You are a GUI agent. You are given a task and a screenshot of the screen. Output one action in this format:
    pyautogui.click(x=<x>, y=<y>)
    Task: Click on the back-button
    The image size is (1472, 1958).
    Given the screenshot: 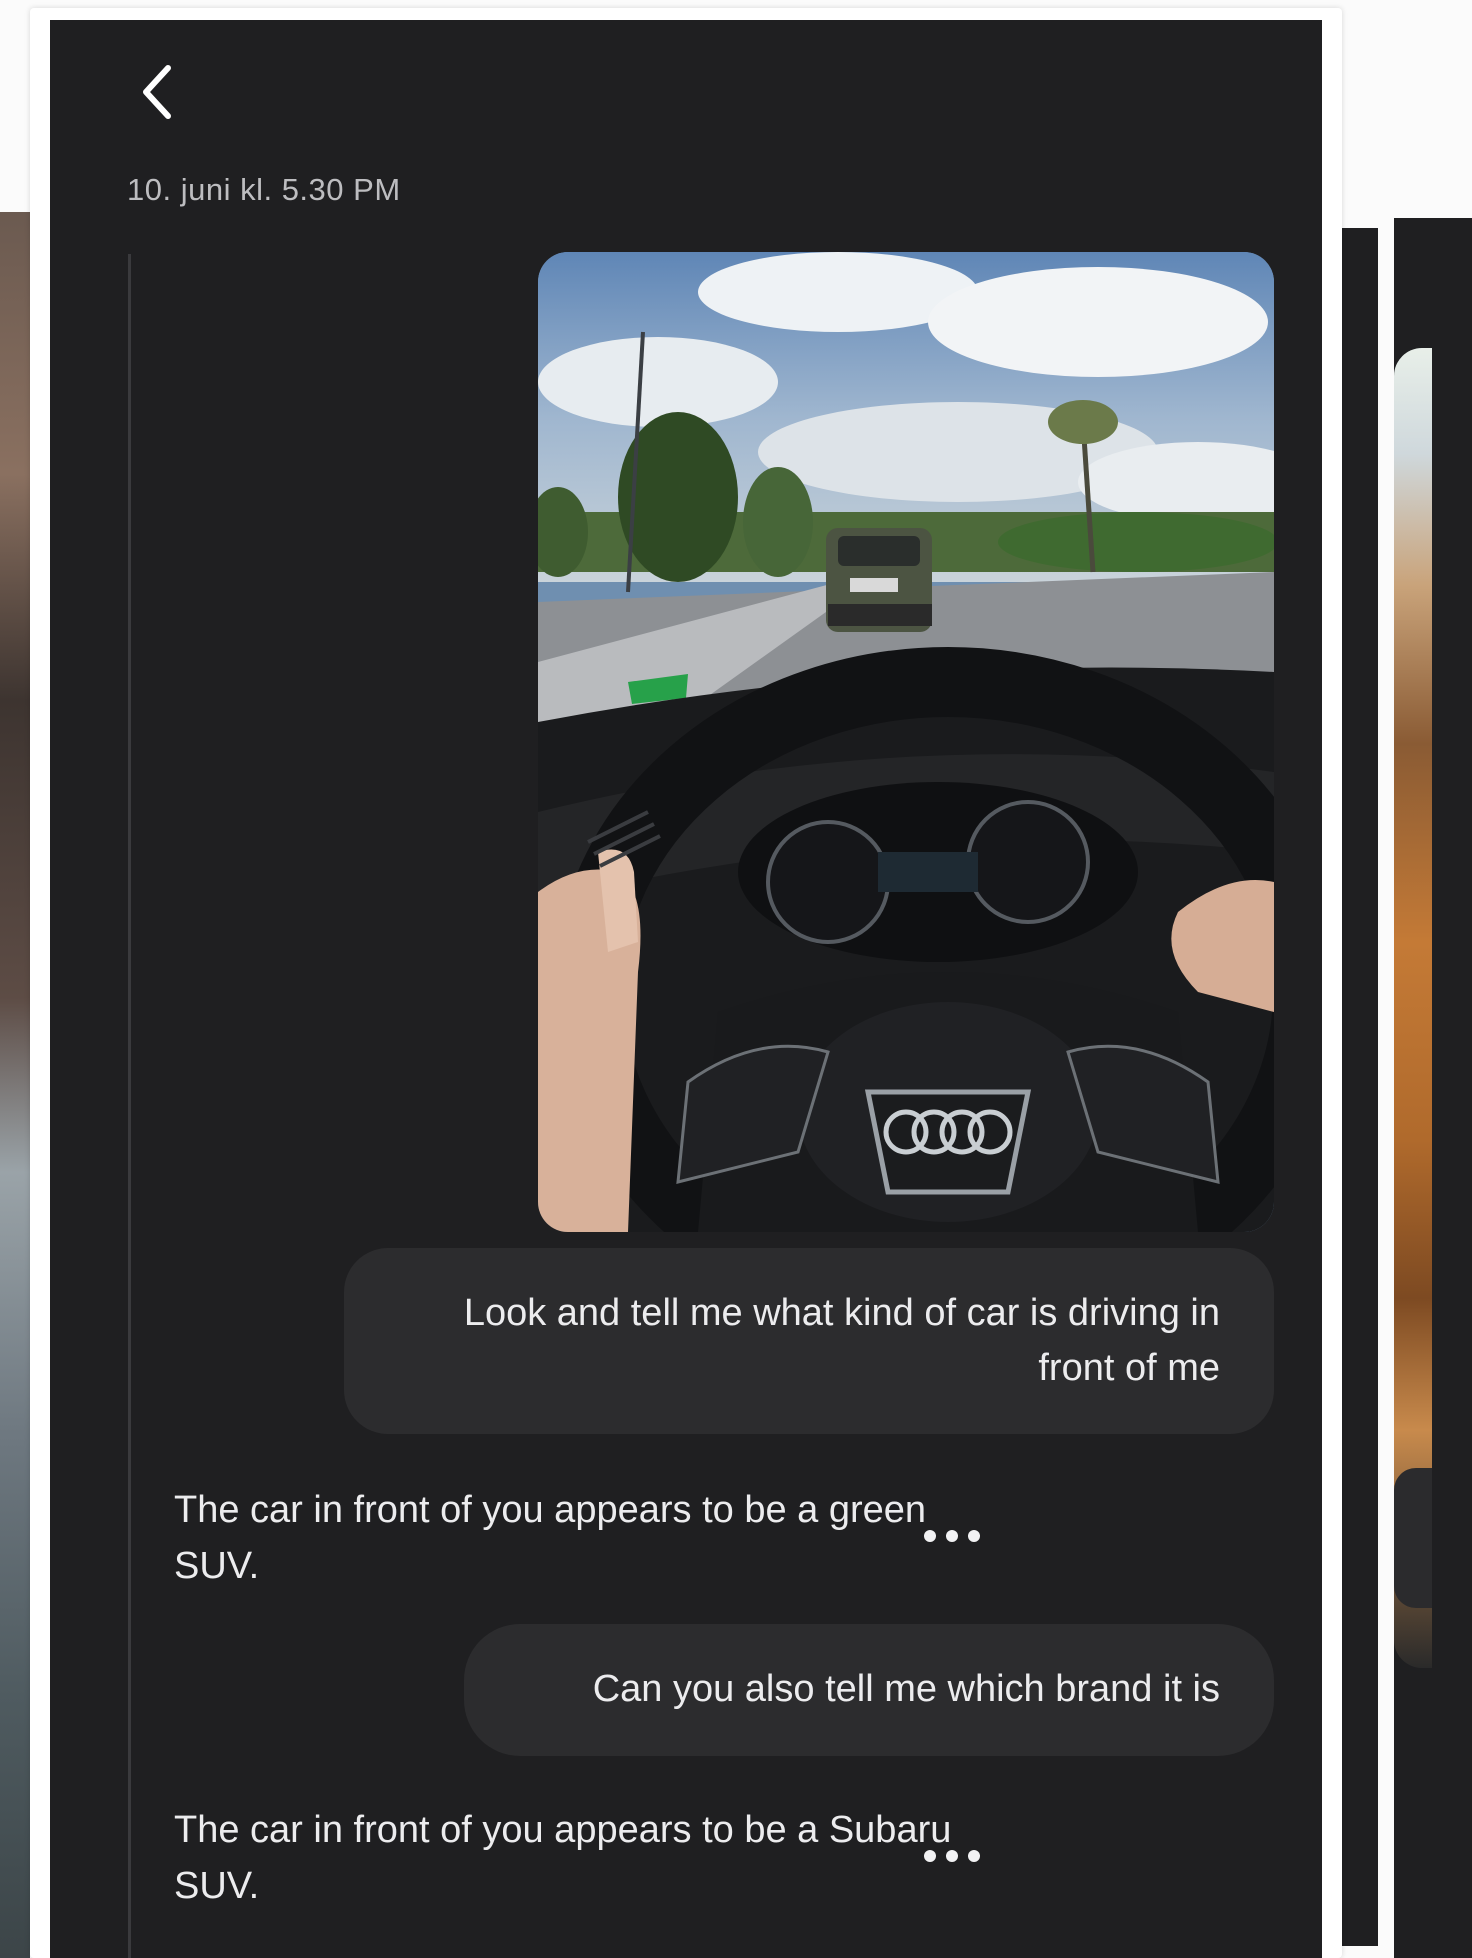 What is the action you would take?
    pyautogui.click(x=158, y=92)
    